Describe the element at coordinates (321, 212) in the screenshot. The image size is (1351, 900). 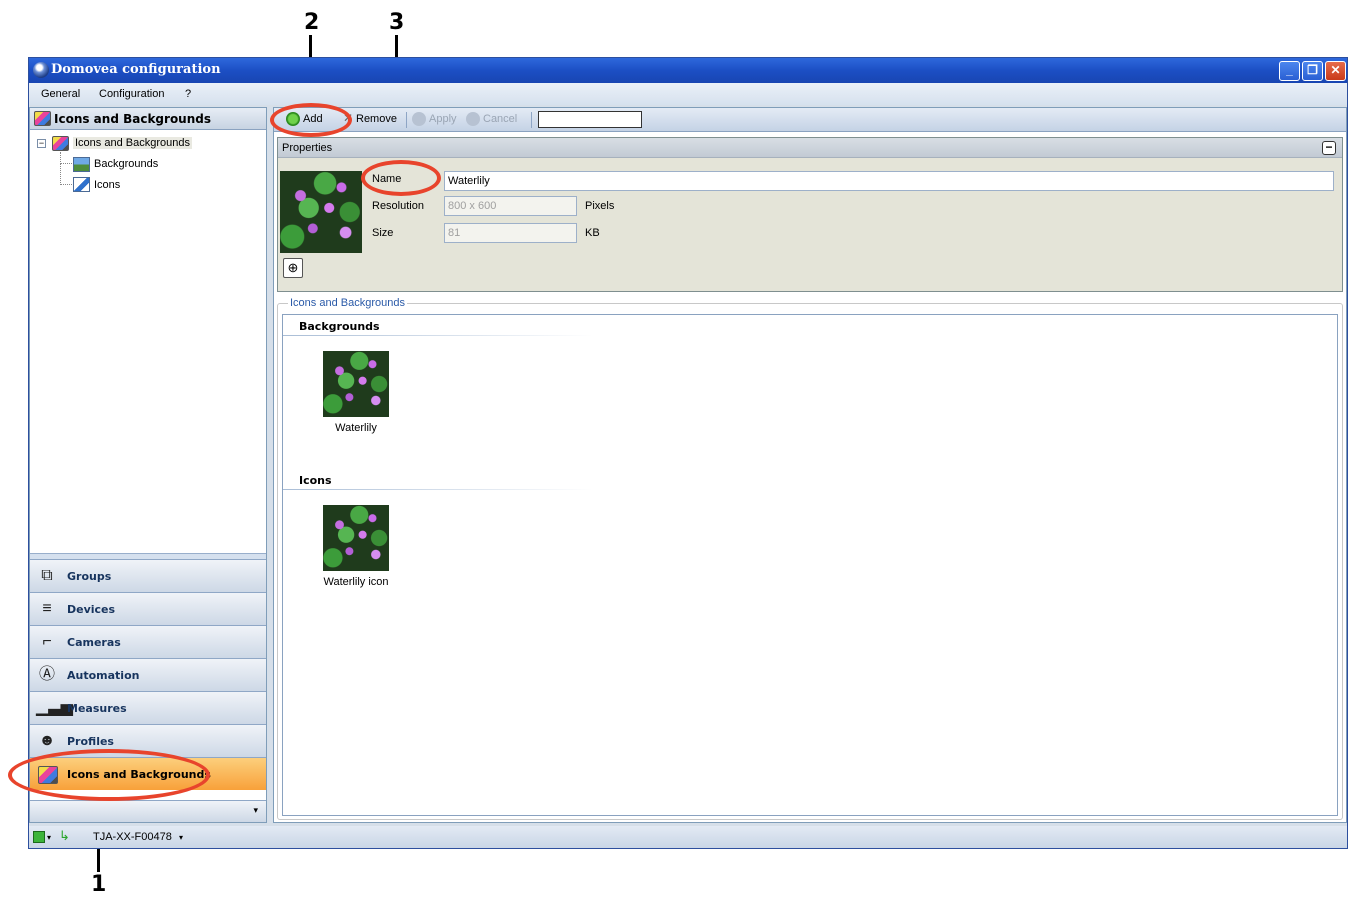
I see `preview-image` at that location.